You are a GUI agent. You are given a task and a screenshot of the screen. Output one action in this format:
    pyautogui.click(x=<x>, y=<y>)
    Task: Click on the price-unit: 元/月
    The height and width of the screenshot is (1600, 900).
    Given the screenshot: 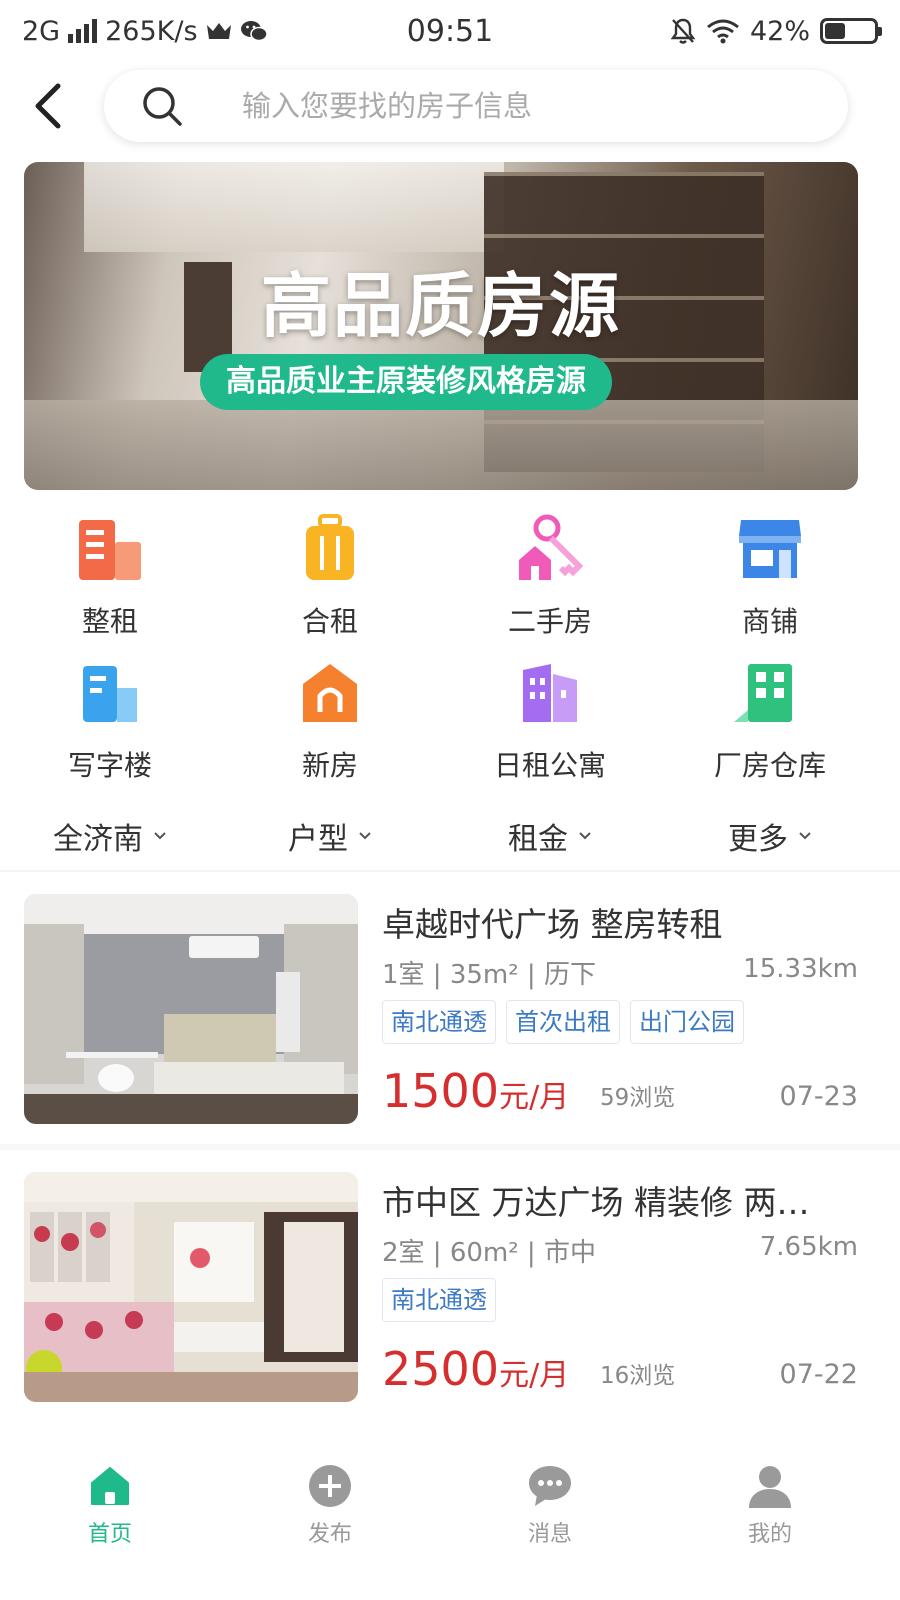 What is the action you would take?
    pyautogui.click(x=534, y=1375)
    